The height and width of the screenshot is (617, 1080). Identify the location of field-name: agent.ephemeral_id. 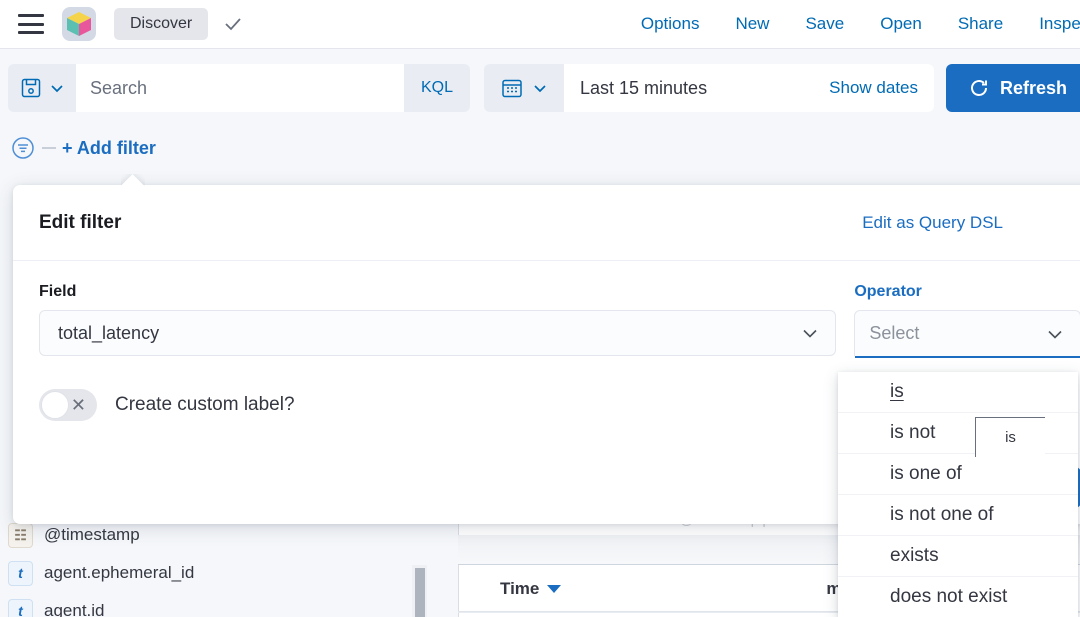
(119, 572).